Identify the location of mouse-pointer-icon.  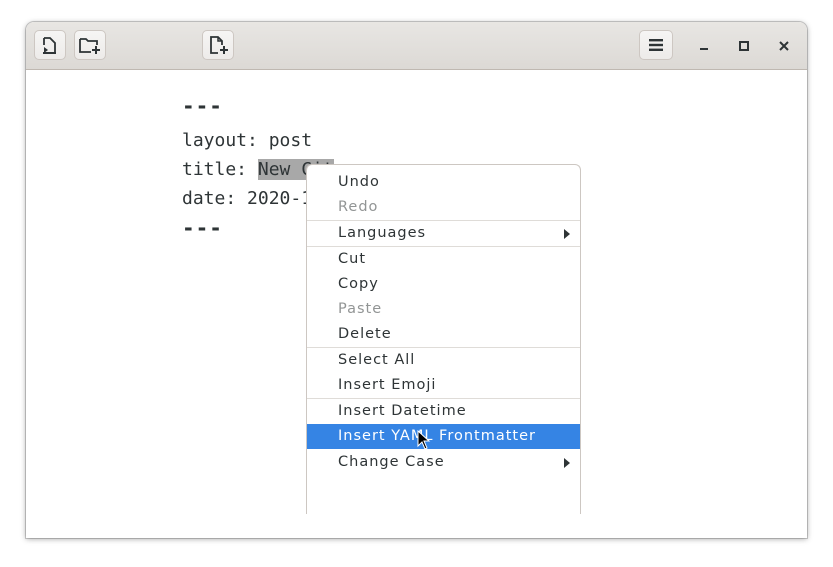
(424, 440).